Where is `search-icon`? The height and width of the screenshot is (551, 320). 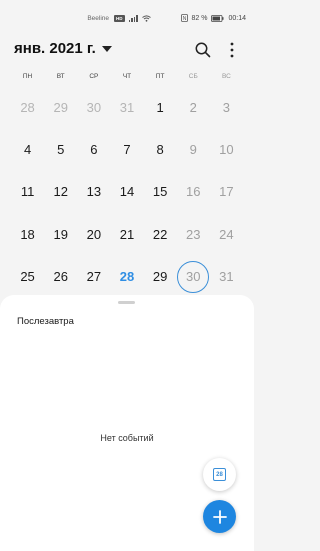
search-icon is located at coordinates (203, 50).